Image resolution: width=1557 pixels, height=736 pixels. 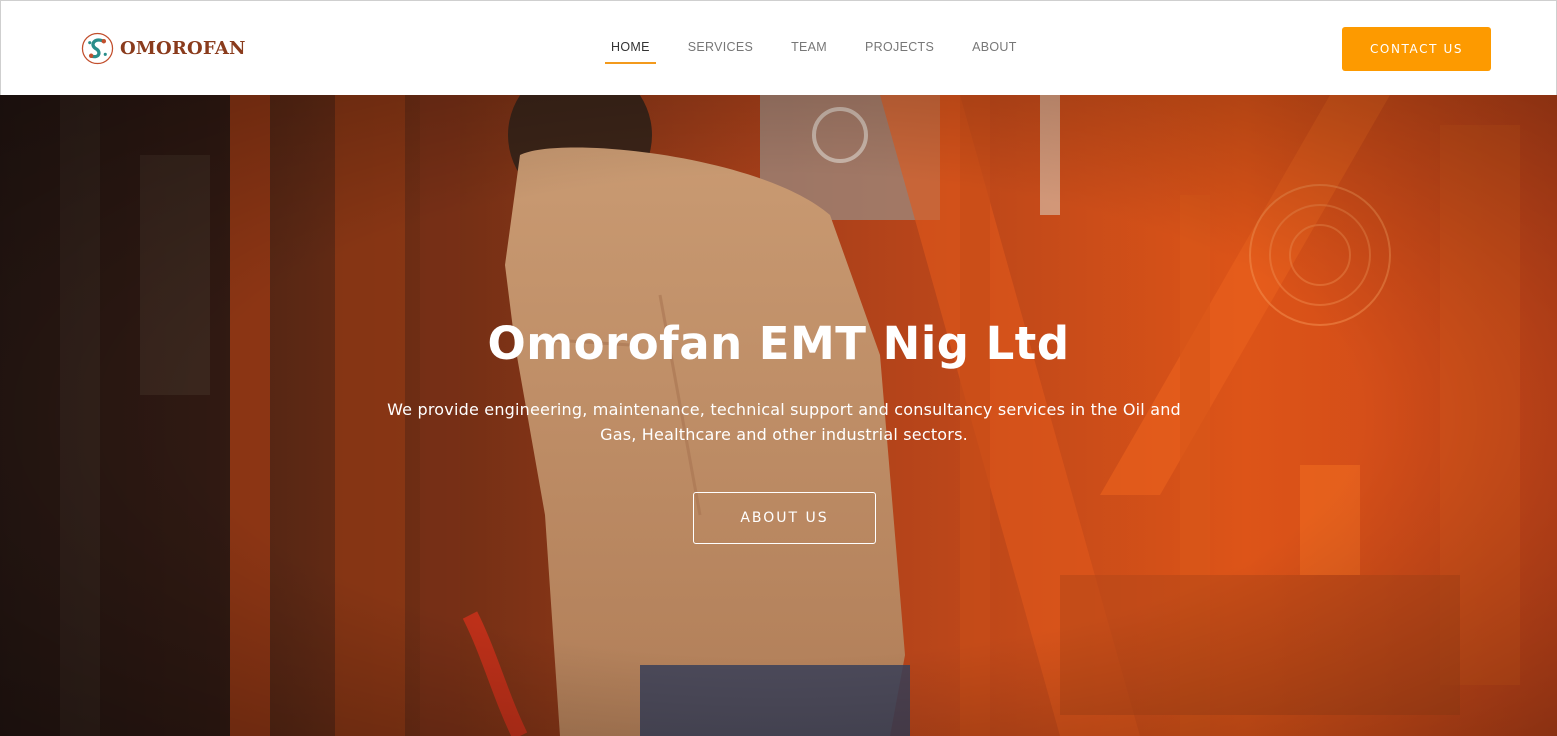 I want to click on hero-title: Omorofan EMT Nig Ltd, so click(x=778, y=343).